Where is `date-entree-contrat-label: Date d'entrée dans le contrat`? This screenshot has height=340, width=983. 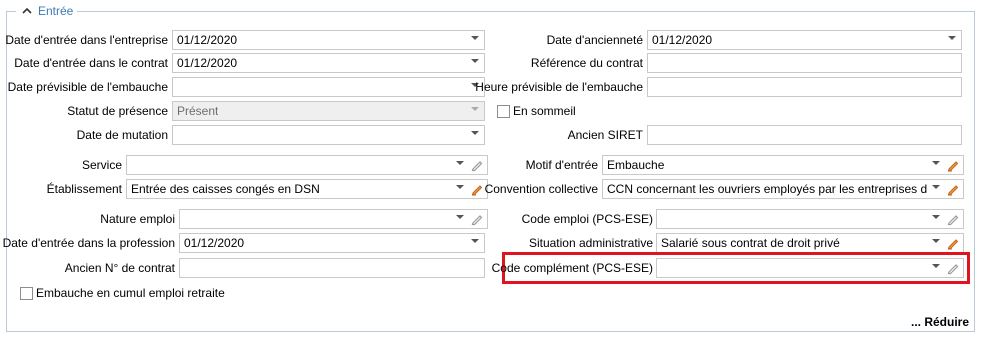
date-entree-contrat-label: Date d'entrée dans le contrat is located at coordinates (91, 63).